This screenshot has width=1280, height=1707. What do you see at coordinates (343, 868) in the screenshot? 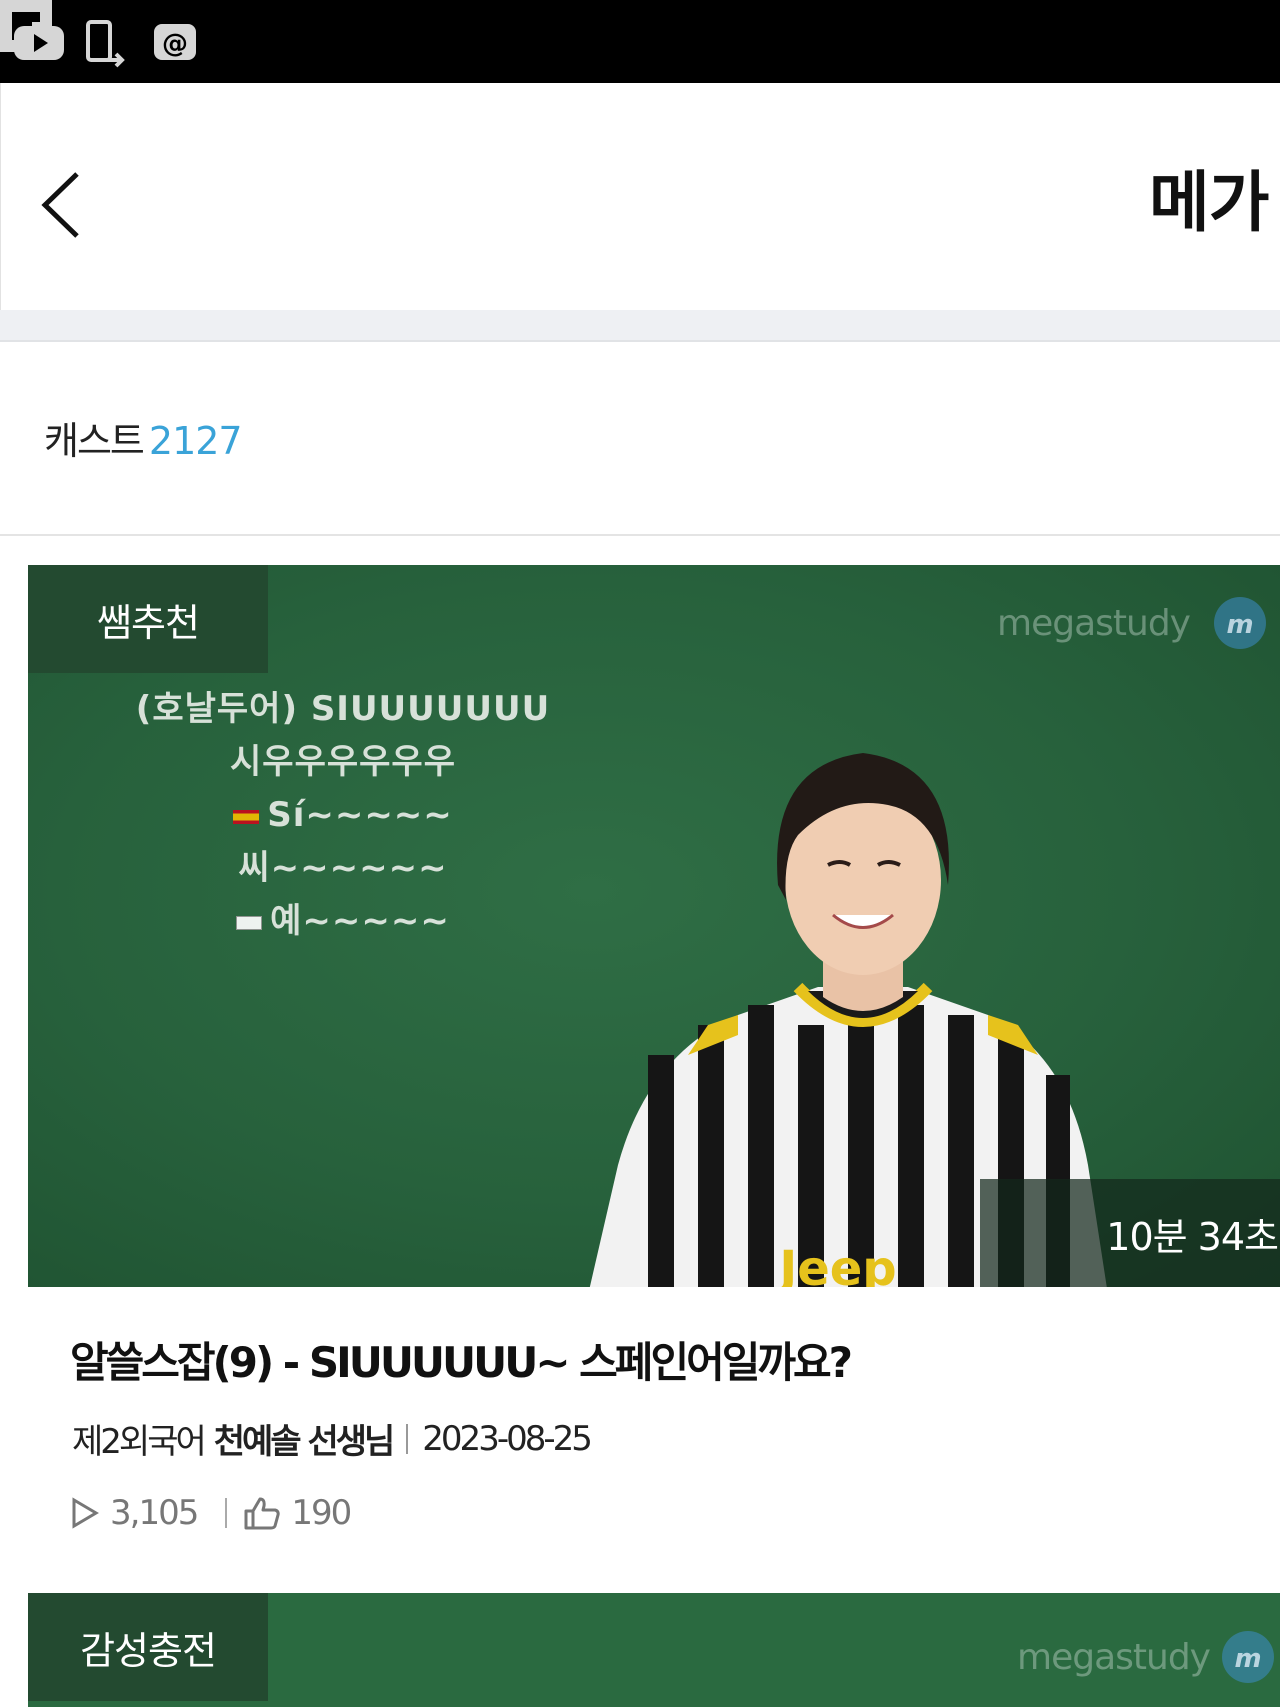
I see `board-line: 씨~~~~~~` at bounding box center [343, 868].